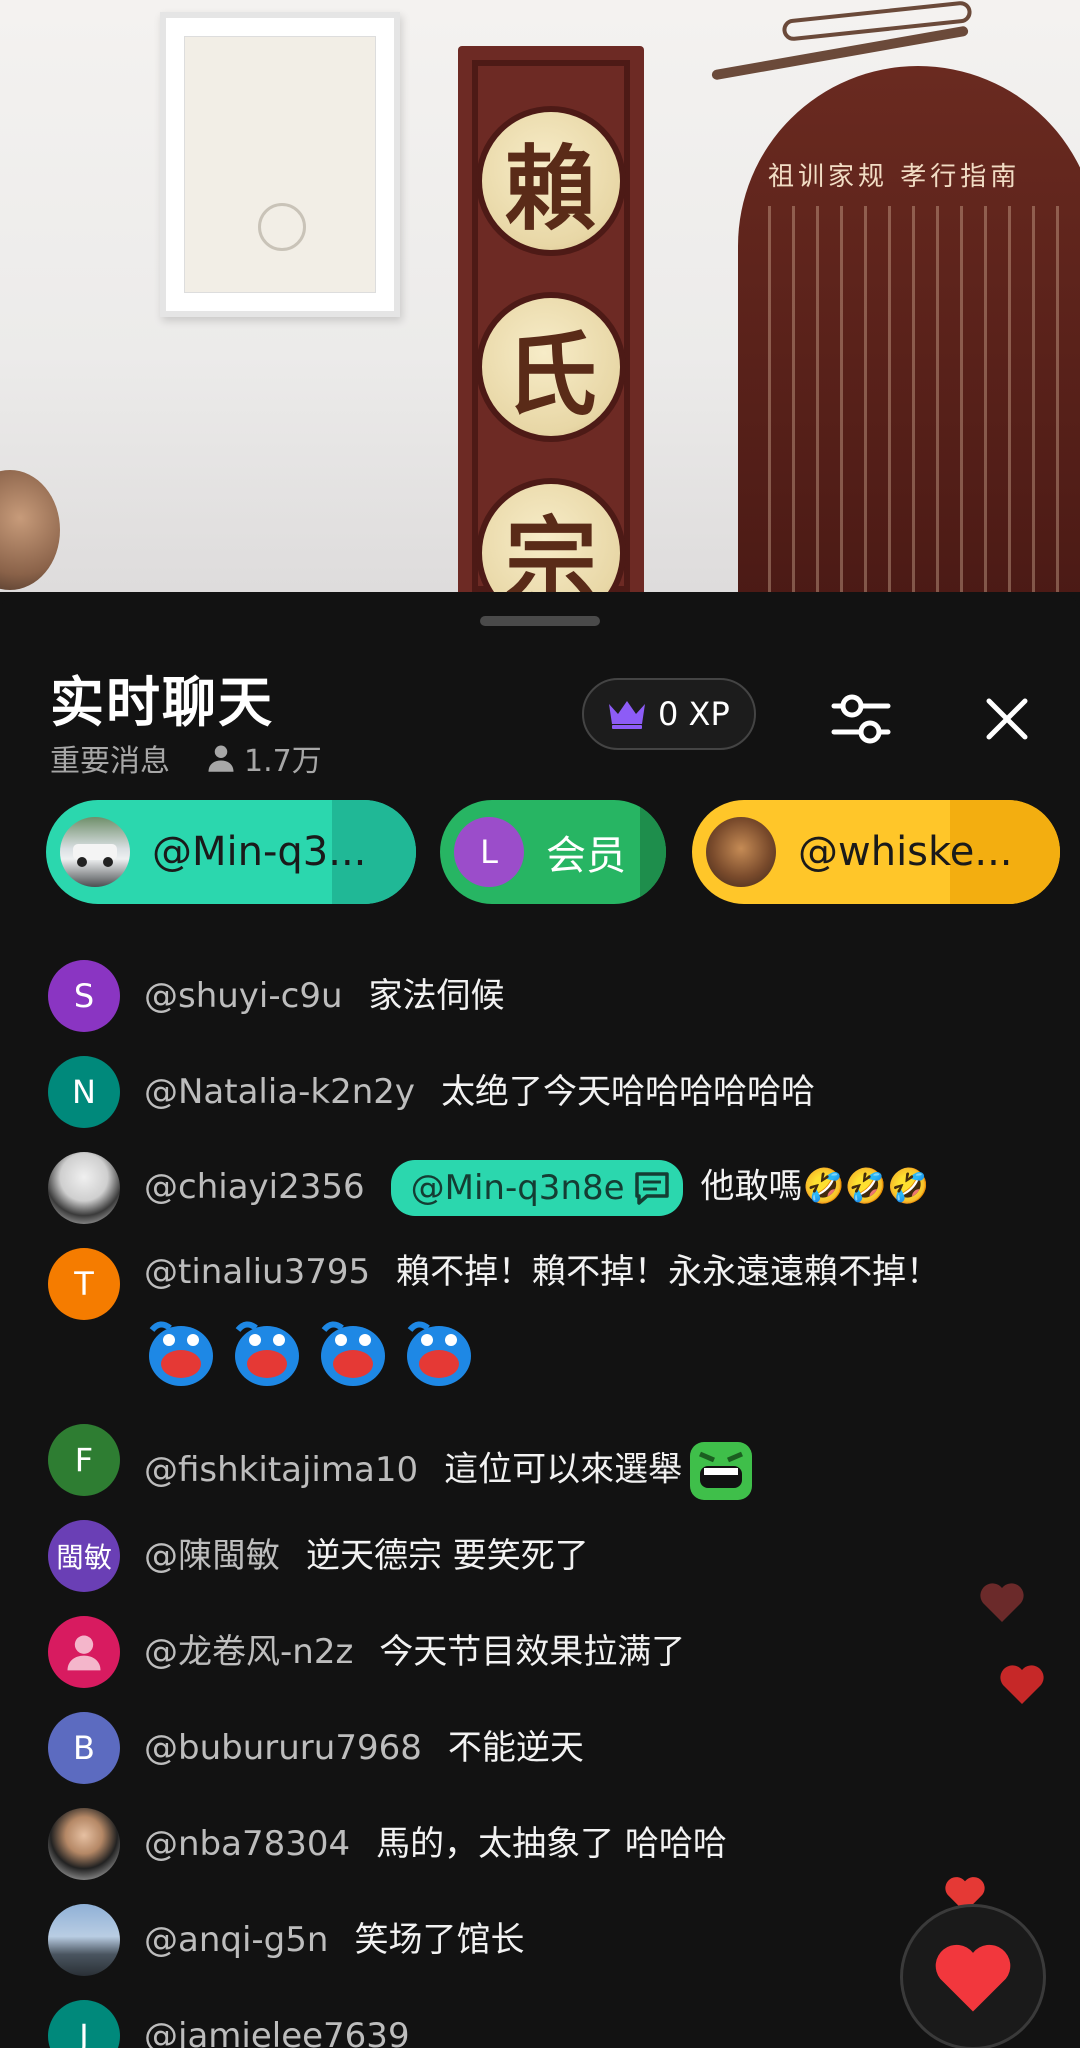 This screenshot has height=2048, width=1080. I want to click on like-button, so click(973, 1976).